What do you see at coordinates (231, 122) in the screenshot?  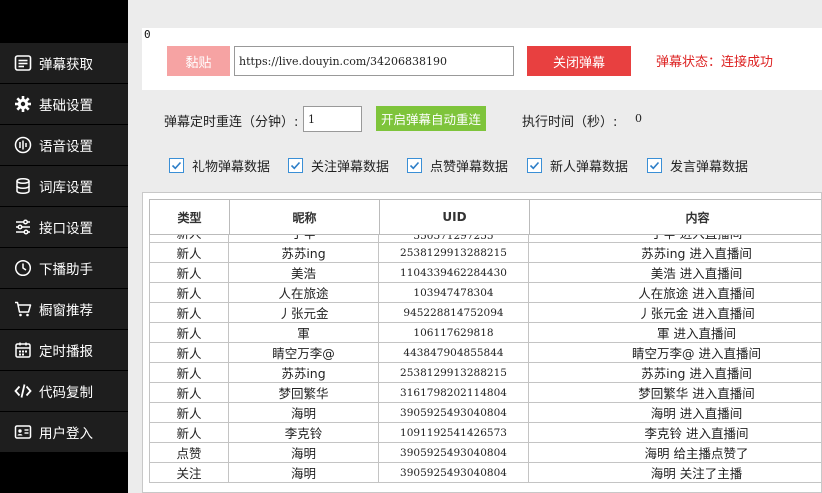 I see `reconnect-interval-label: 弹幕定时重连（分钟）:` at bounding box center [231, 122].